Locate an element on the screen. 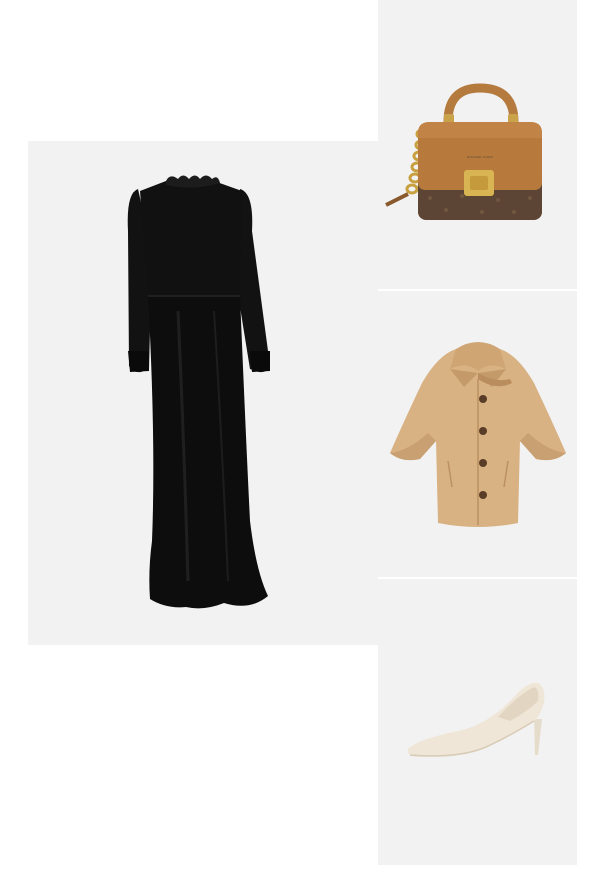 This screenshot has width=606, height=875. handbag-product-tile: MICHAEL KORS is located at coordinates (477, 144).